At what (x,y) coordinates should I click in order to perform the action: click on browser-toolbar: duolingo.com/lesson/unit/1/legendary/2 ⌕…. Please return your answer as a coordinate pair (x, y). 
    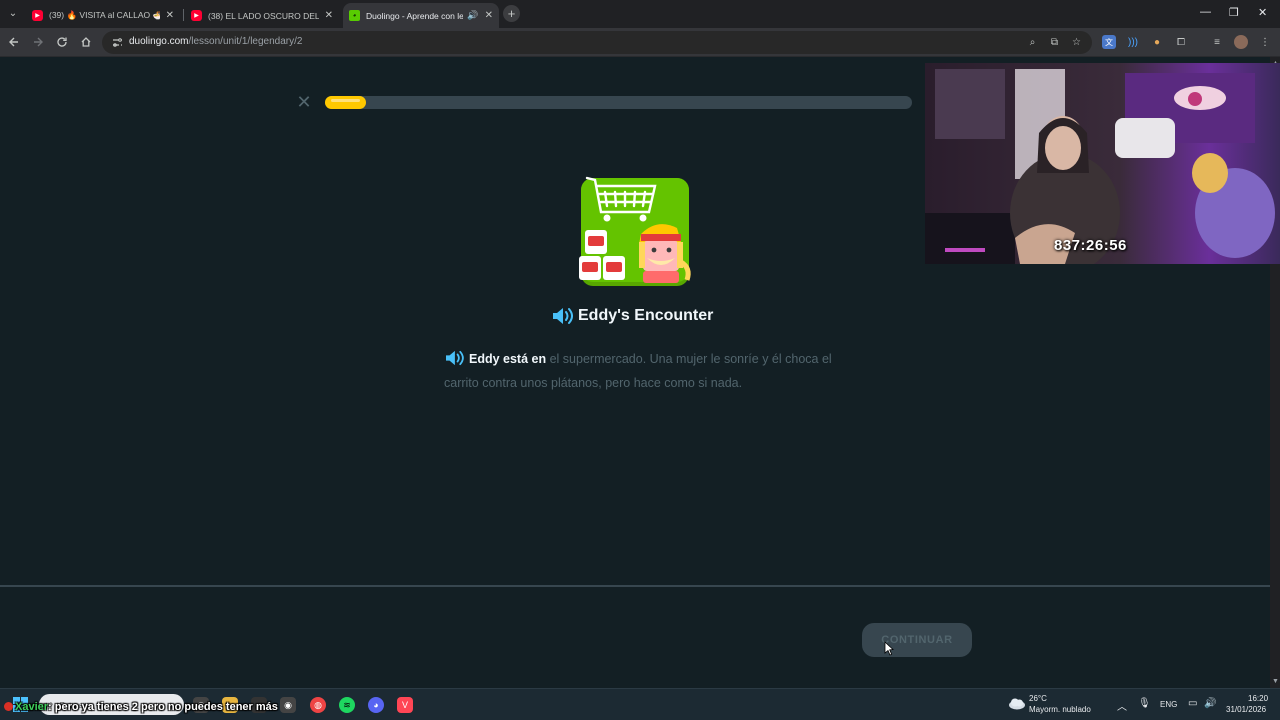
    Looking at the image, I should click on (640, 42).